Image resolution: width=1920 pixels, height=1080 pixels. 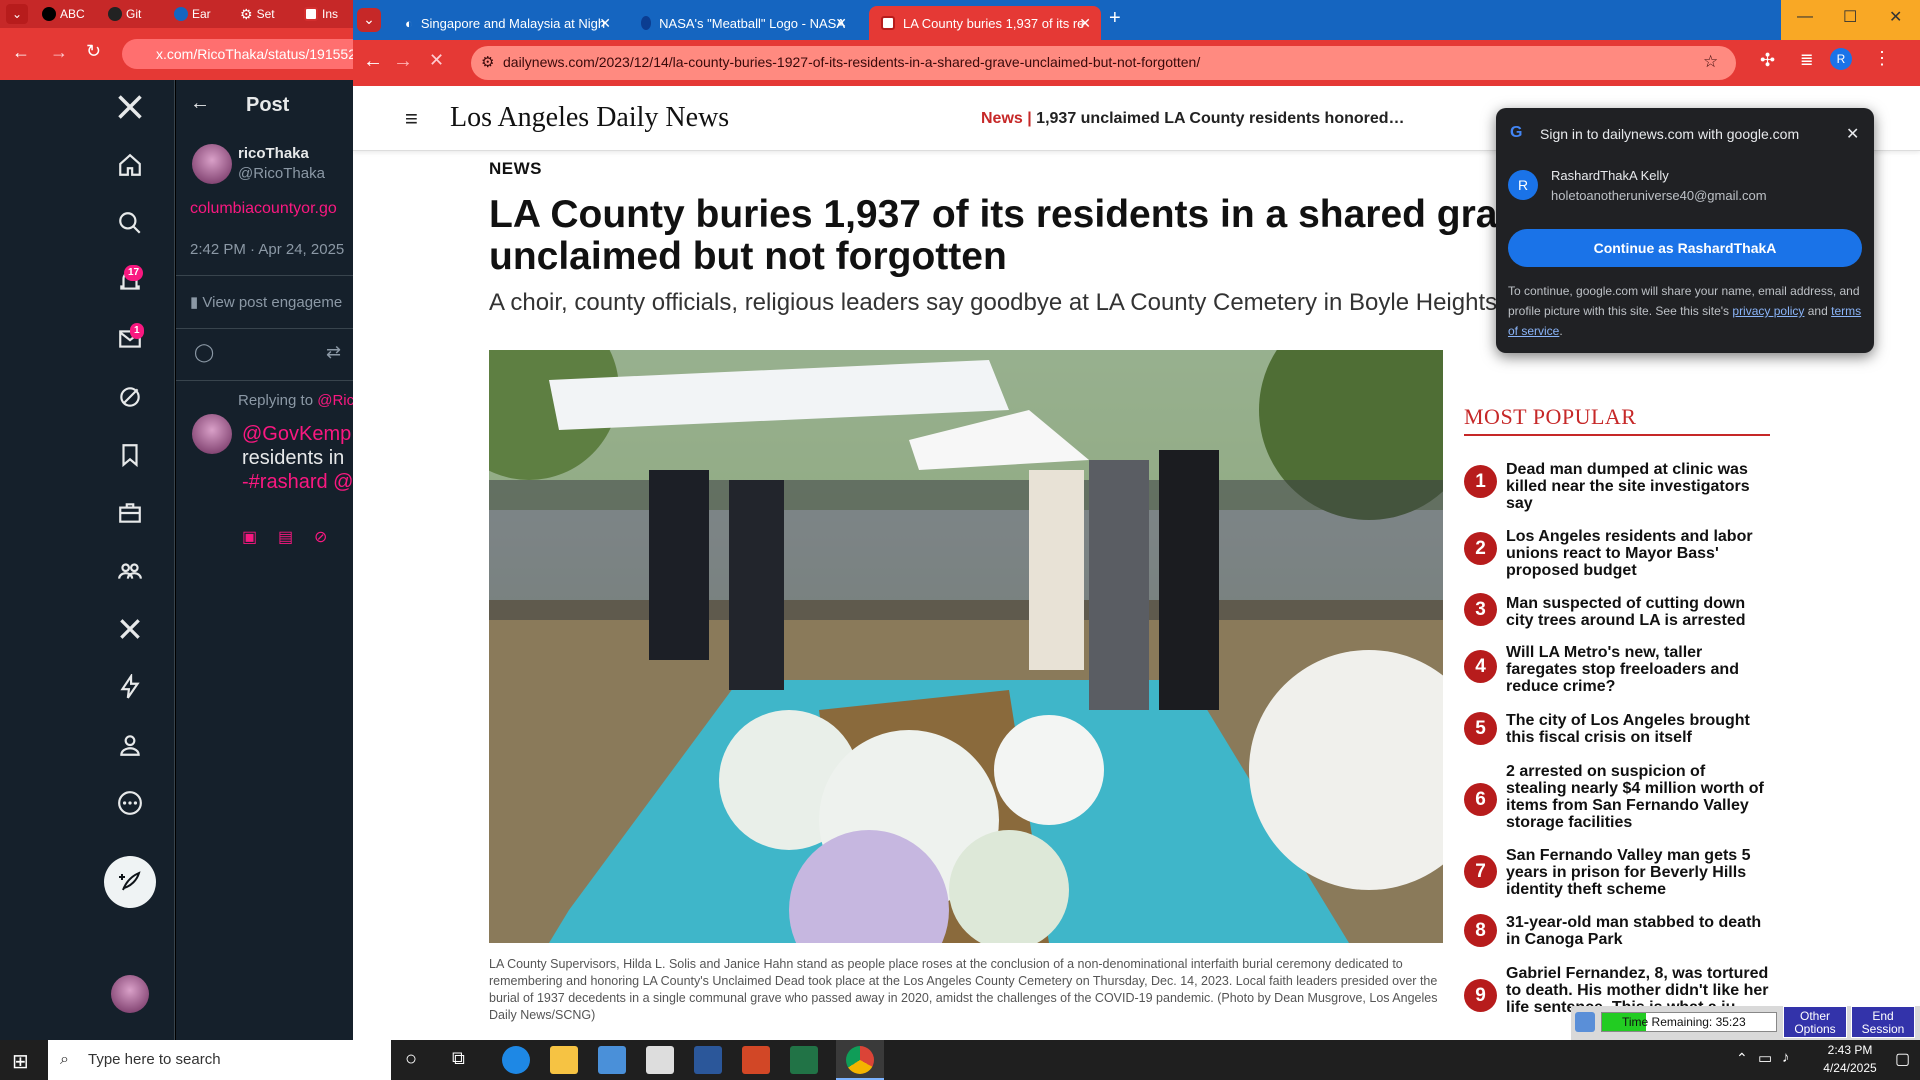 I want to click on divider, so click(x=264, y=275).